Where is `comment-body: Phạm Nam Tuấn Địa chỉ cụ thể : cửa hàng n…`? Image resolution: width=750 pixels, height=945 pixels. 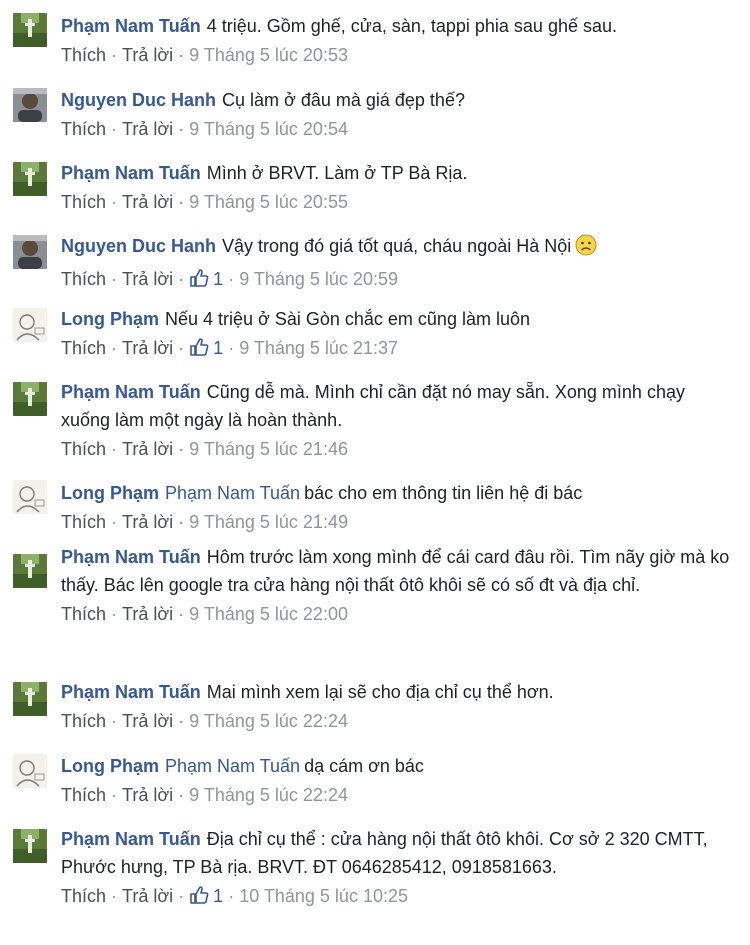
comment-body: Phạm Nam Tuấn Địa chỉ cụ thể : cửa hàng n… is located at coordinates (397, 853).